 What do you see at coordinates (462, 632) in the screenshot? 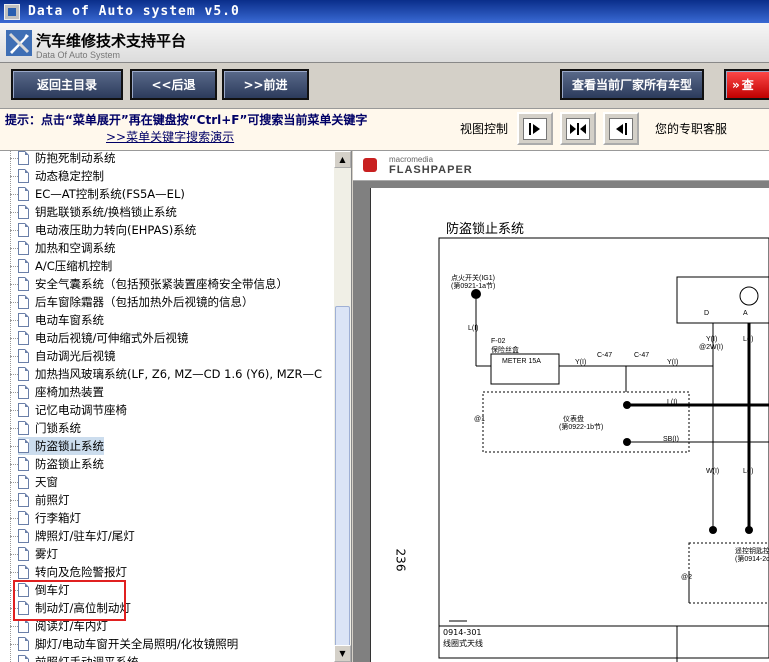
I see `footer-code: 0914-301` at bounding box center [462, 632].